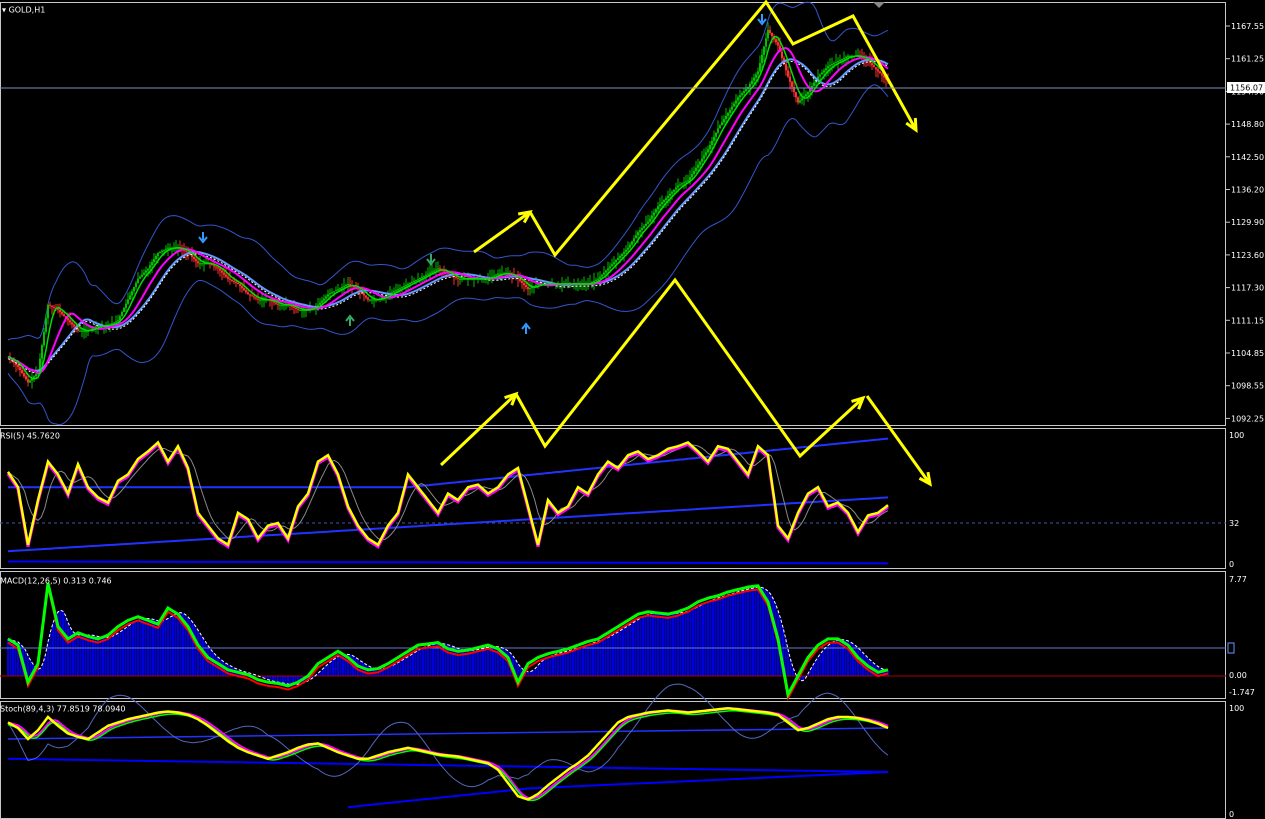  What do you see at coordinates (1247, 190) in the screenshot?
I see `price-tick-label: 1136.20` at bounding box center [1247, 190].